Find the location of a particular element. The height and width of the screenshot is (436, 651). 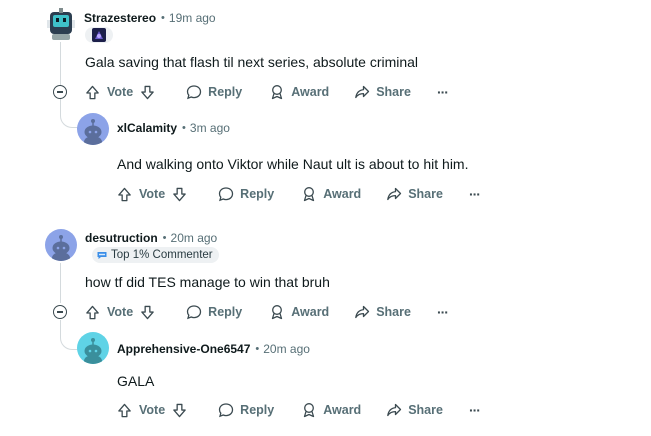

comment-meta: Apprehensive-One6547 • 20m ago is located at coordinates (213, 349).